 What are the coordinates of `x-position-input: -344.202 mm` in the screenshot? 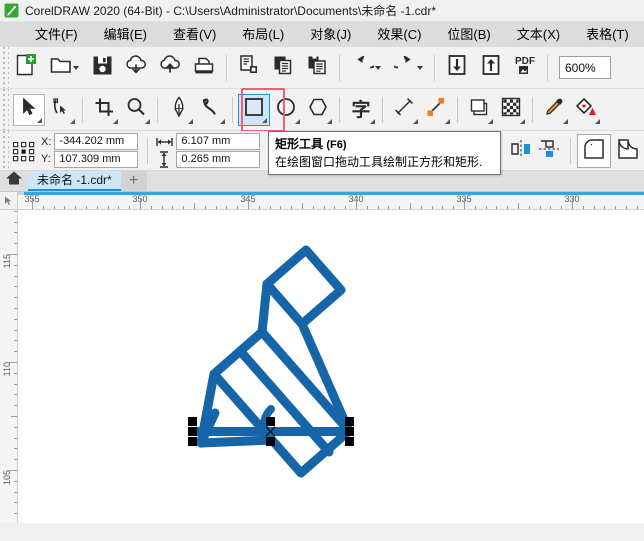 It's located at (96, 141).